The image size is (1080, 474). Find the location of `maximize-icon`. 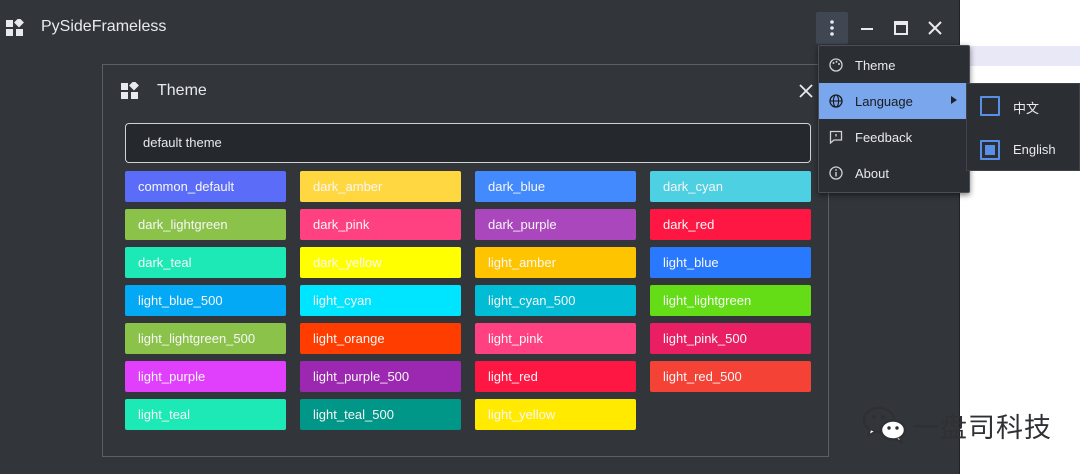

maximize-icon is located at coordinates (901, 28).